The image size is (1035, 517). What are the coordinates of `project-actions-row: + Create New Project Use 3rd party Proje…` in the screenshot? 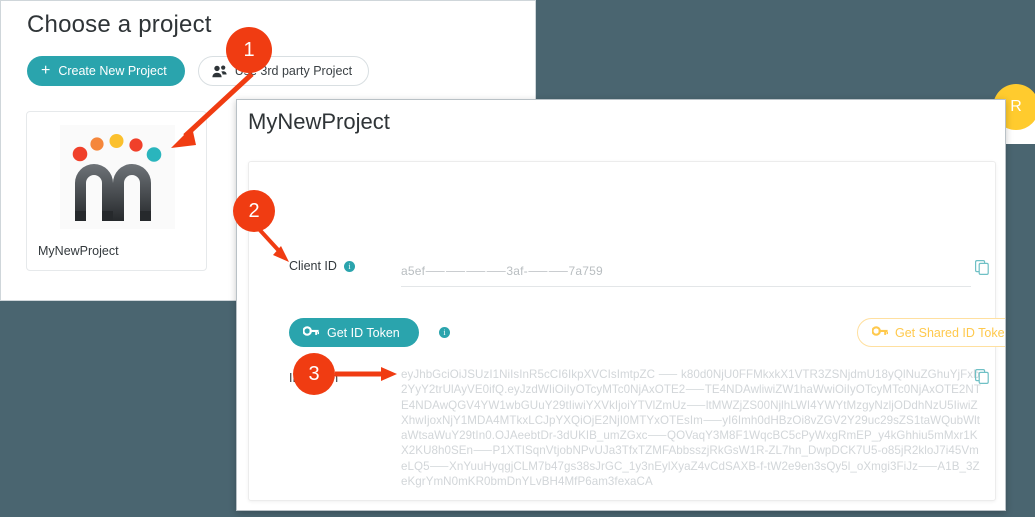 It's located at (198, 71).